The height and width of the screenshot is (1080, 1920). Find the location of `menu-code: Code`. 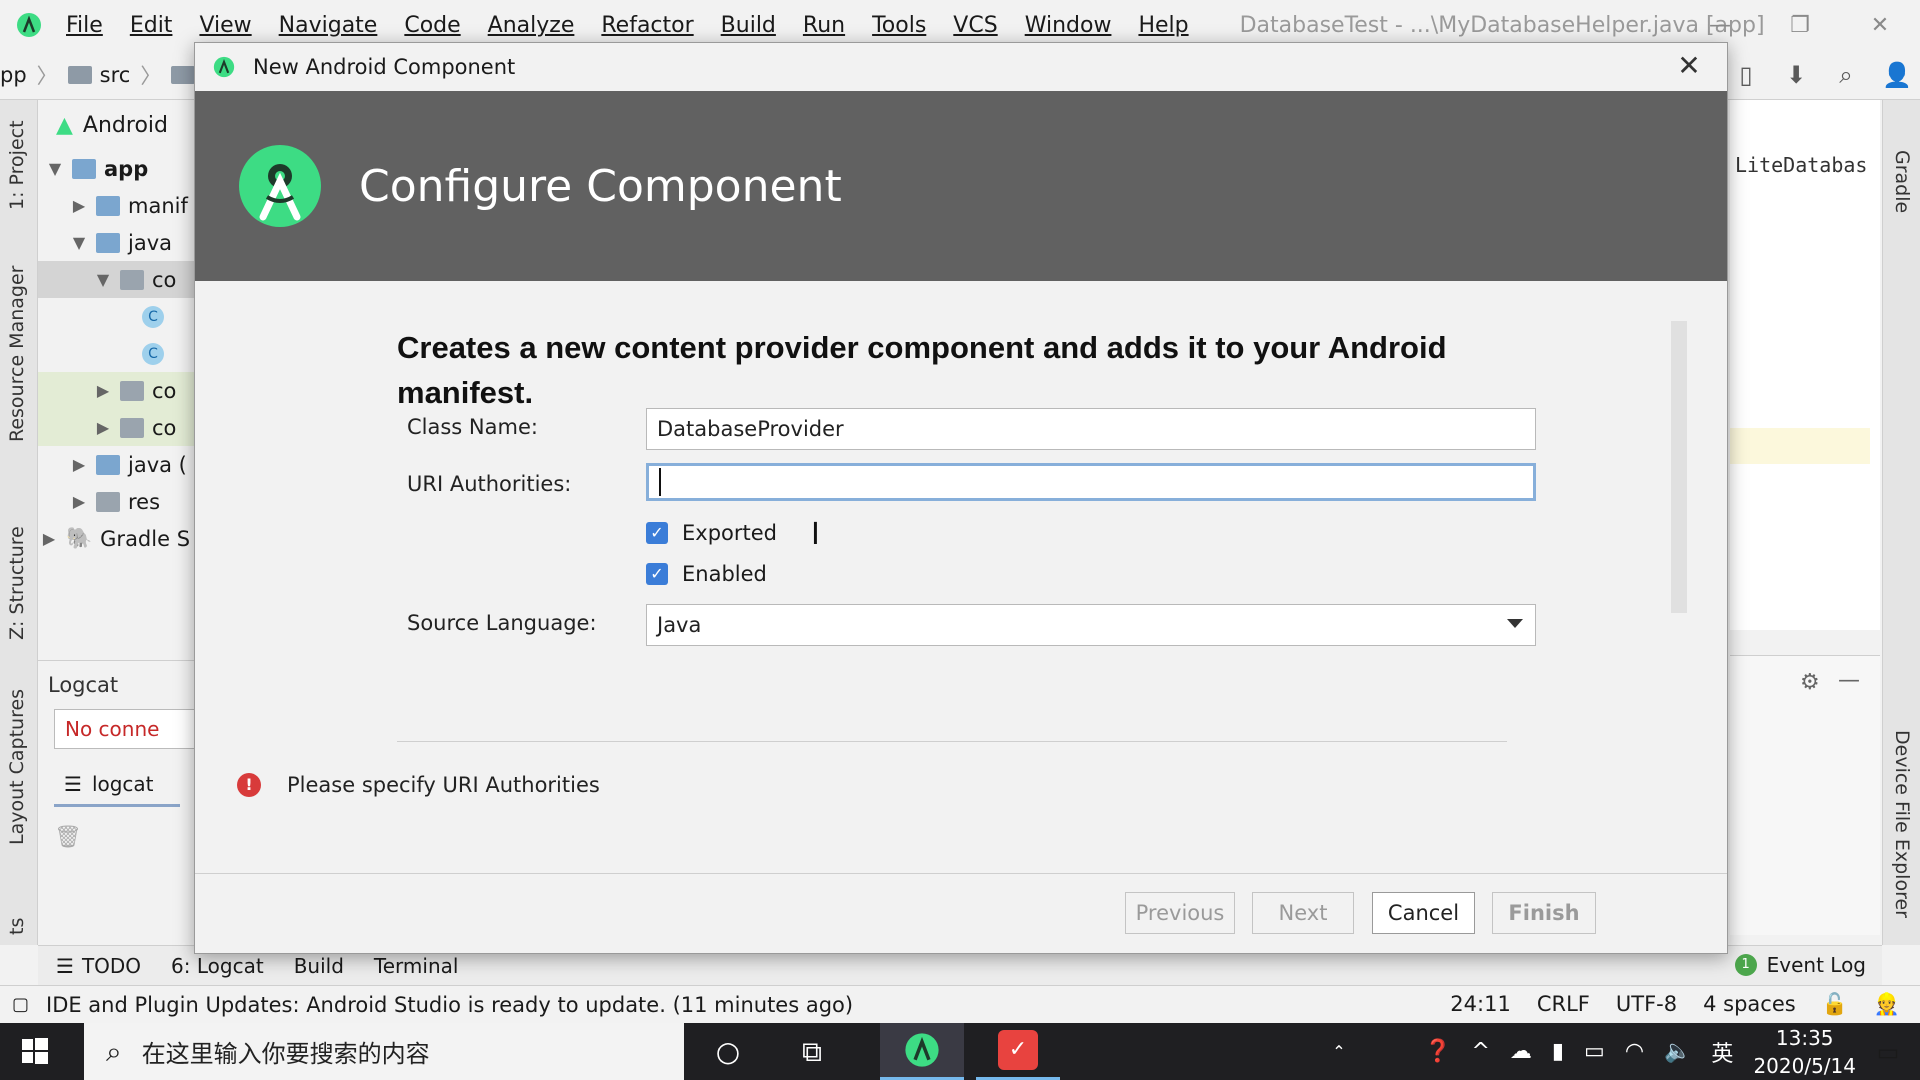

menu-code: Code is located at coordinates (432, 25).